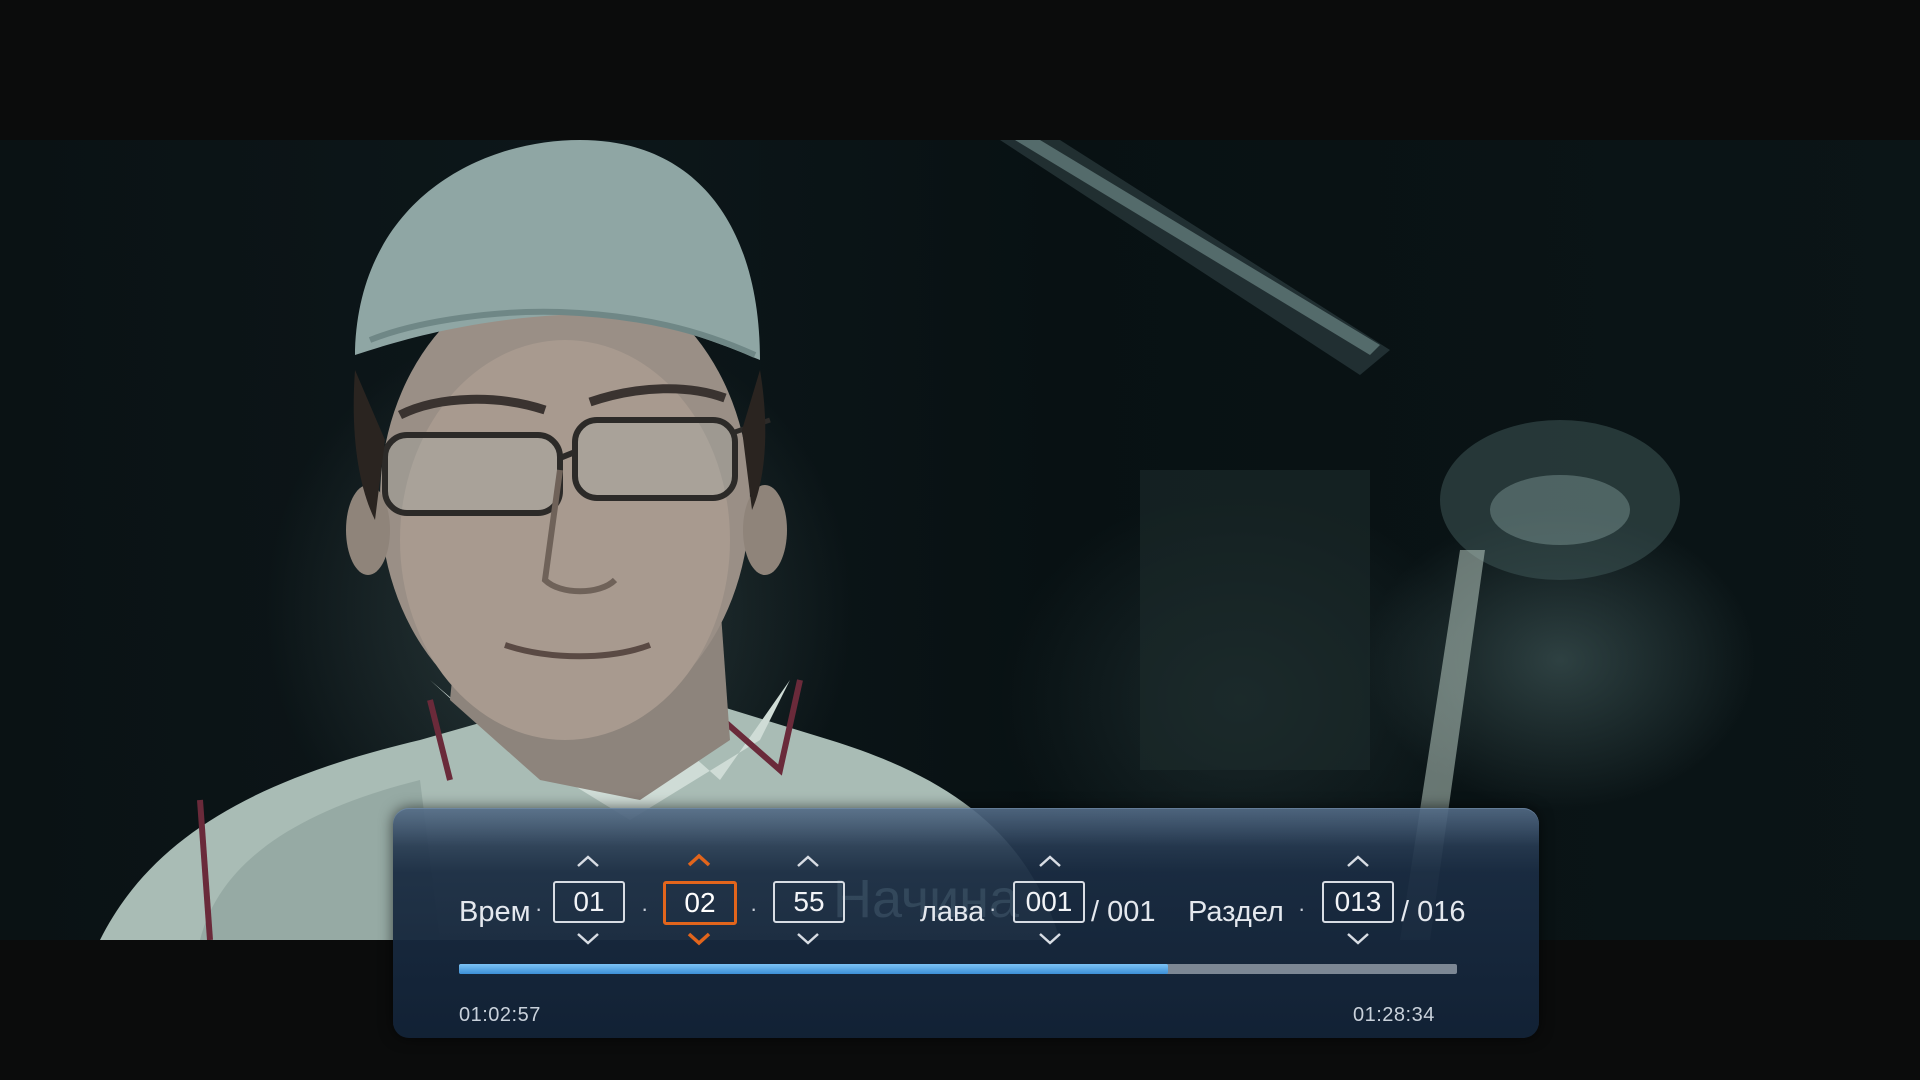 This screenshot has width=1920, height=1080. What do you see at coordinates (1358, 902) in the screenshot?
I see `section-field: 013` at bounding box center [1358, 902].